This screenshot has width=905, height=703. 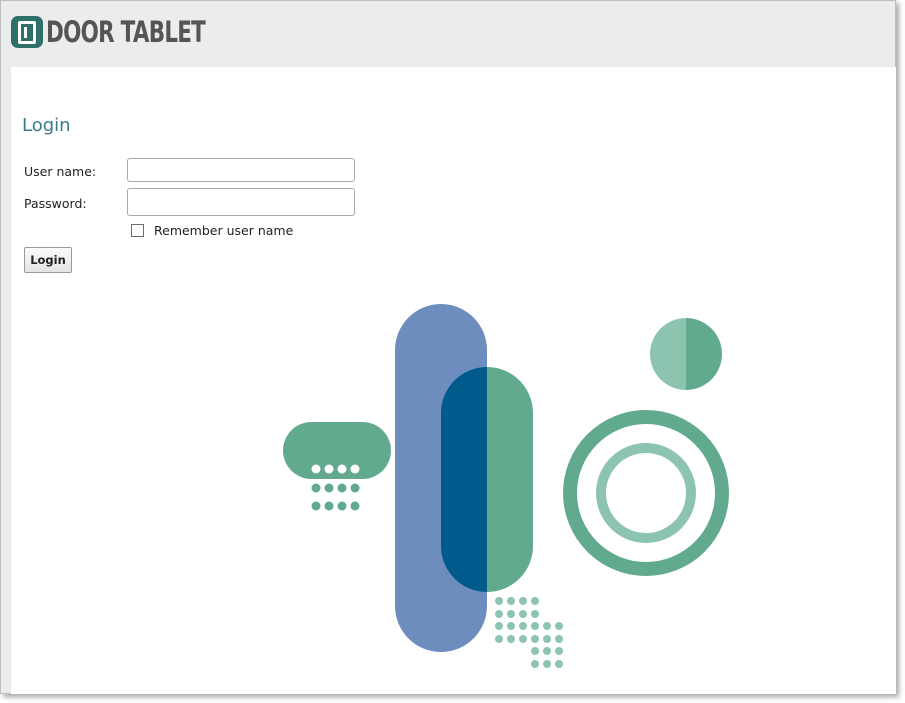 I want to click on split-pill-shape, so click(x=487, y=479).